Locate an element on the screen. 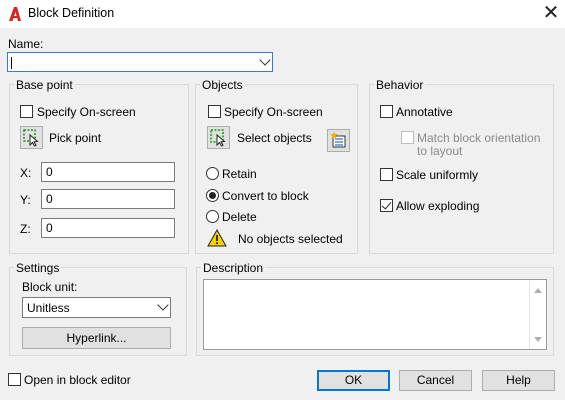 Image resolution: width=565 pixels, height=400 pixels. radio-selected-dot is located at coordinates (212, 195).